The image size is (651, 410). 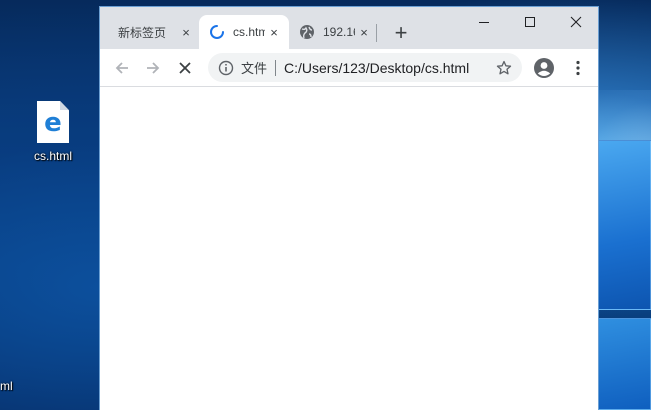 I want to click on info-icon, so click(x=226, y=68).